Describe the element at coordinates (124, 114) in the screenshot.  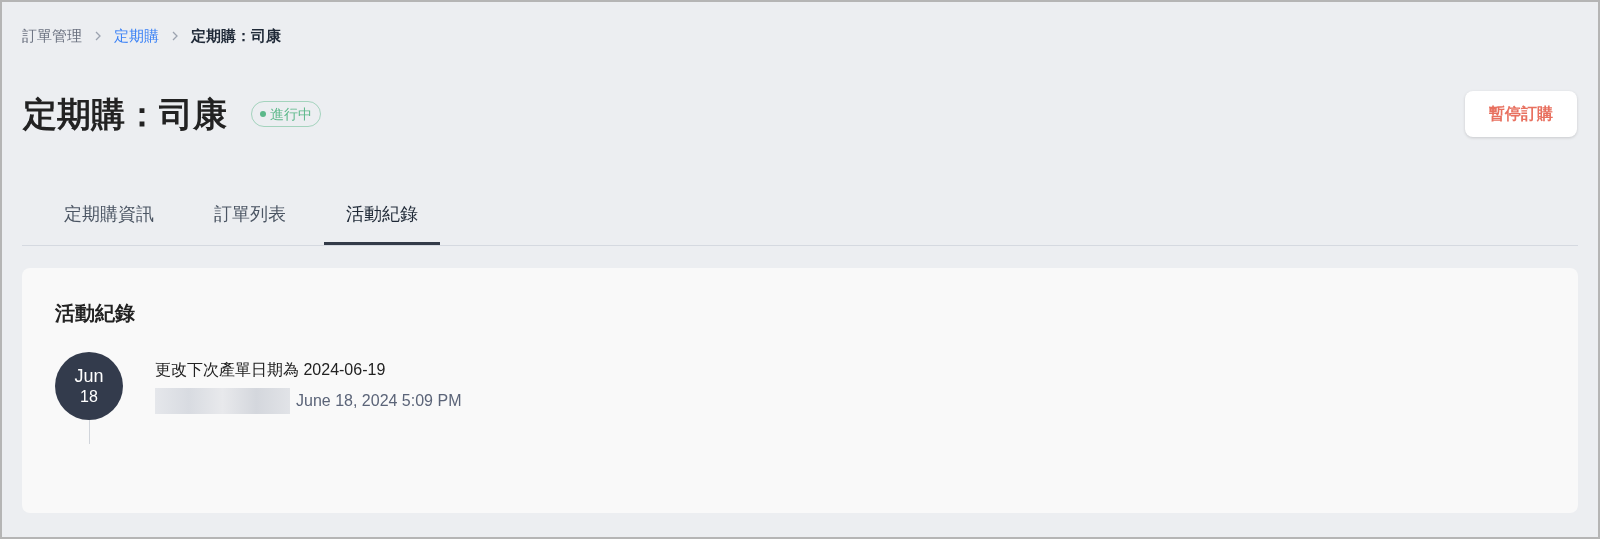
I see `page-title: 定期購：司康` at that location.